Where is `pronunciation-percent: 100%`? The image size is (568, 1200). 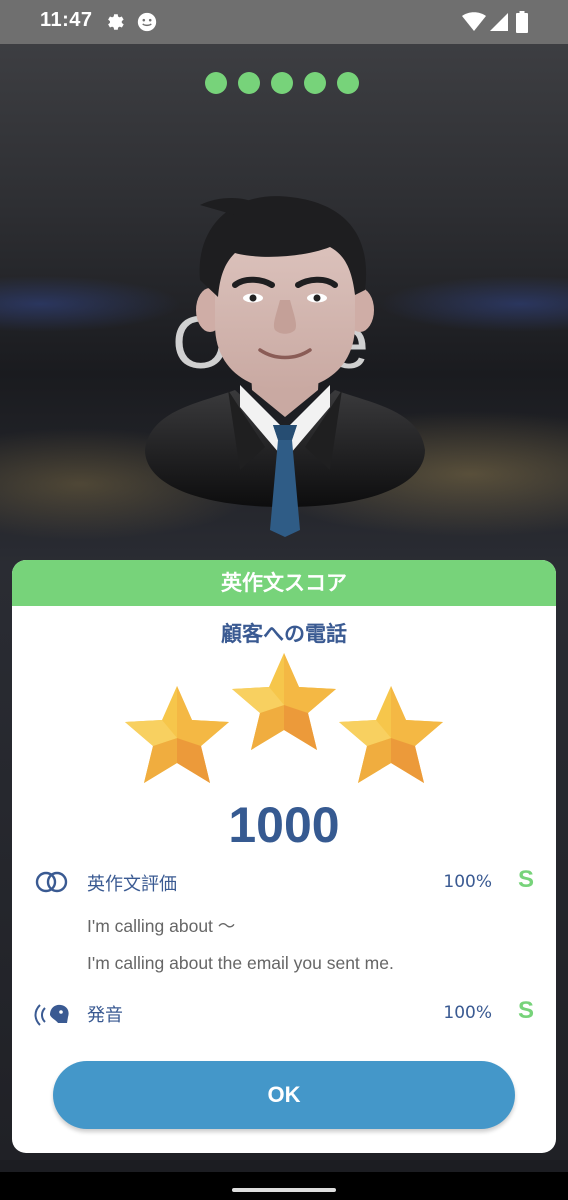
pronunciation-percent: 100% is located at coordinates (467, 1013).